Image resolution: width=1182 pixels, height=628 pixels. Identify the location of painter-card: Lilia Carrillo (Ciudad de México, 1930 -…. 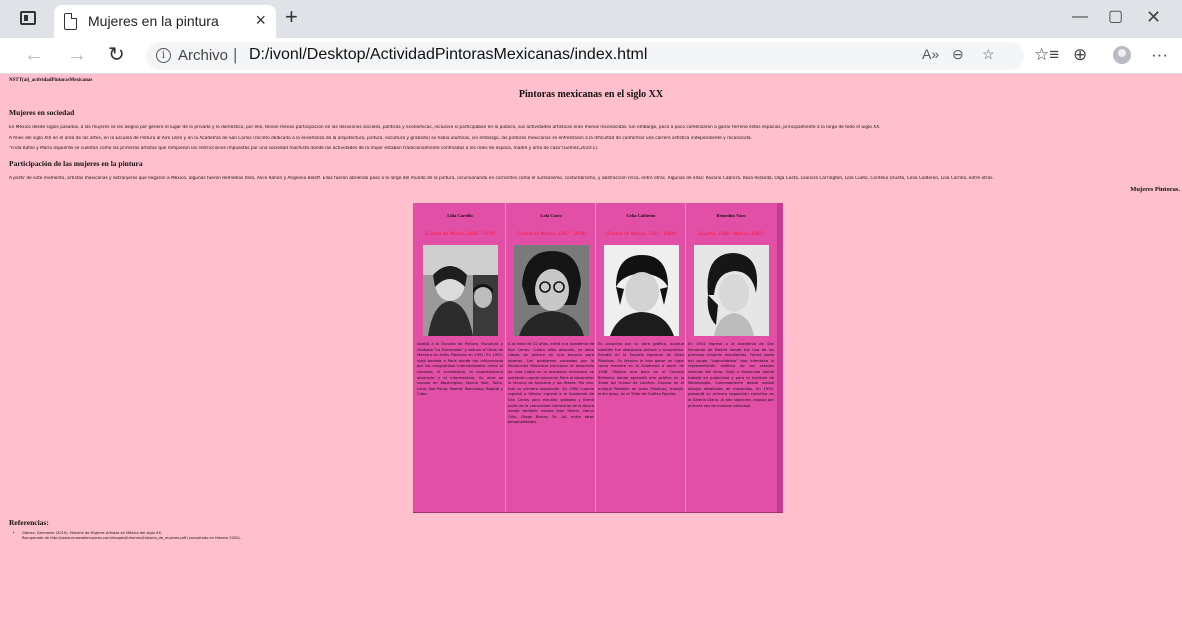
(460, 357).